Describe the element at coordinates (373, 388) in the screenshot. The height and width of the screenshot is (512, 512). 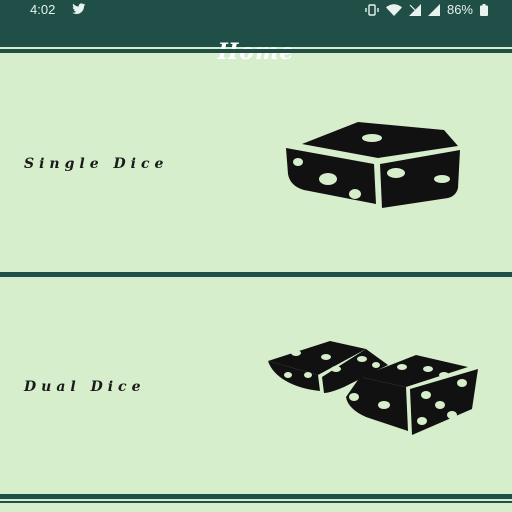
I see `dual-dice-icon` at that location.